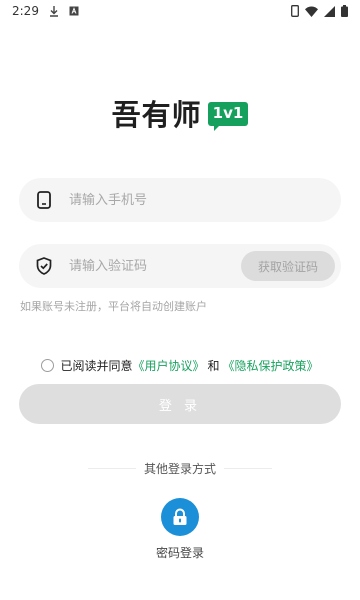  I want to click on logo-text: 吾有师, so click(156, 115).